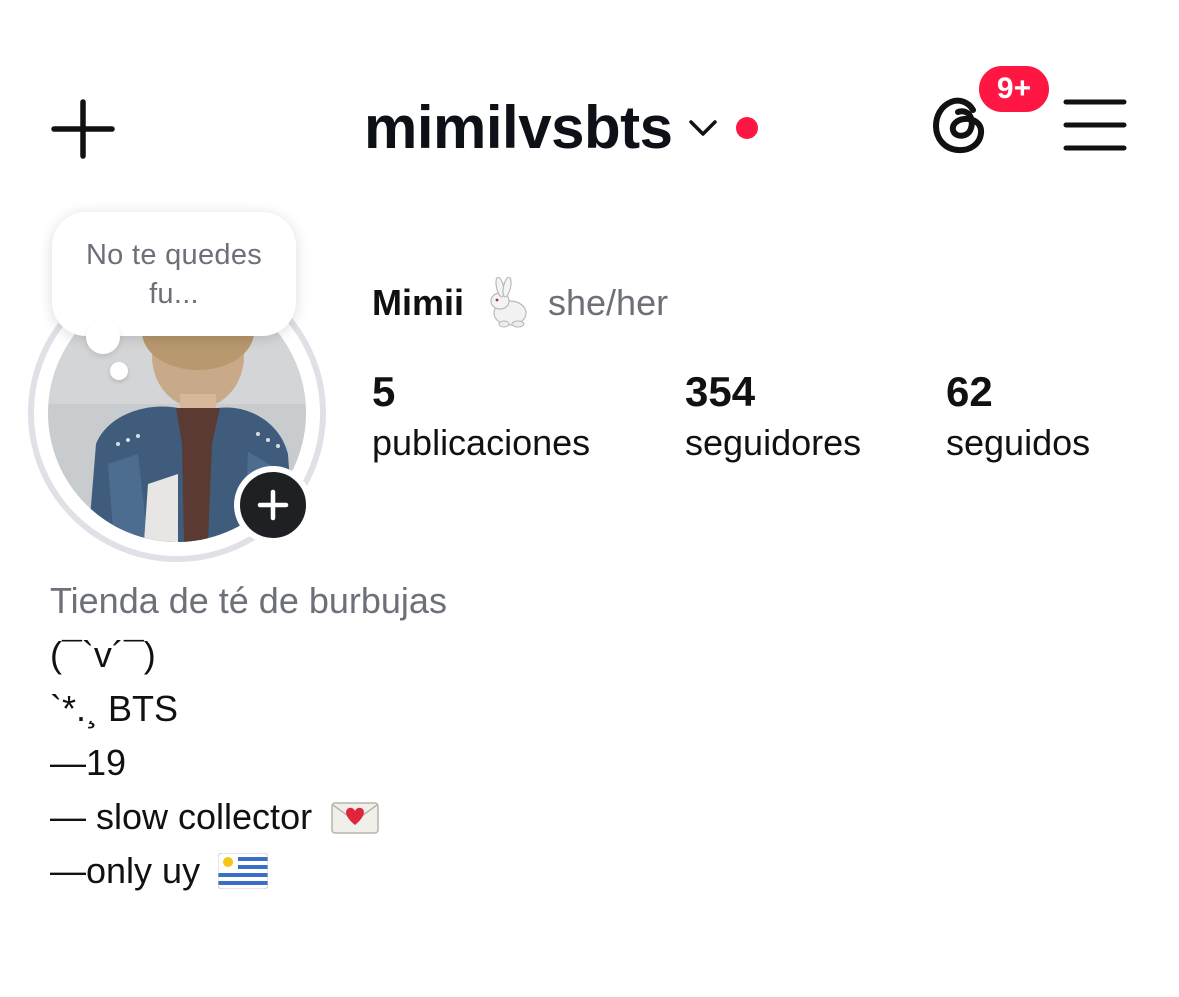 Image resolution: width=1179 pixels, height=997 pixels. Describe the element at coordinates (481, 442) in the screenshot. I see `posts-label: publicaciones` at that location.